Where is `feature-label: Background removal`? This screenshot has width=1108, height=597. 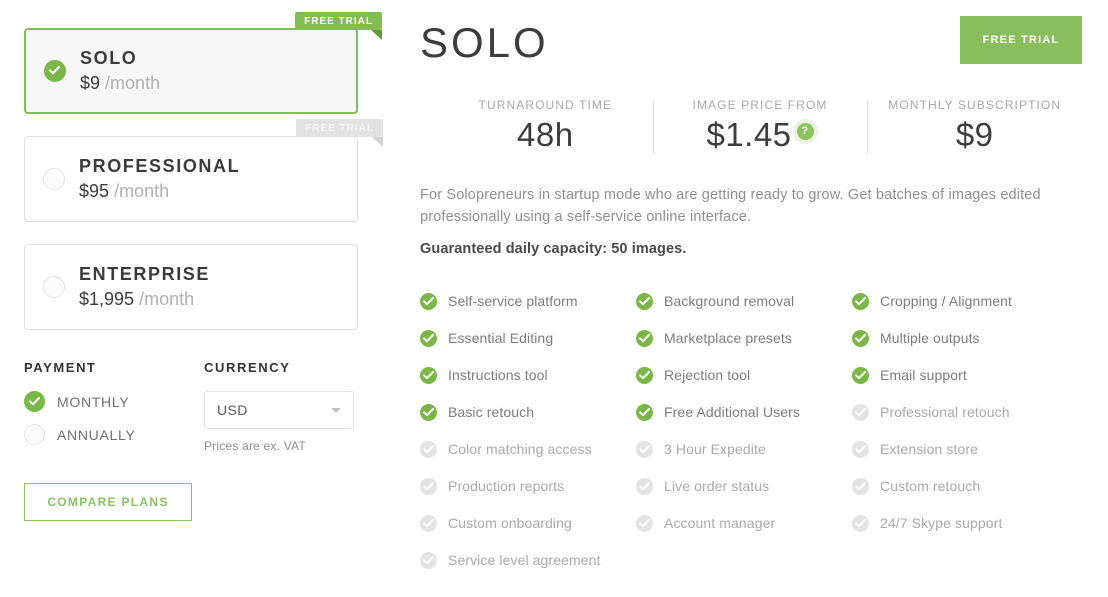
feature-label: Background removal is located at coordinates (729, 301).